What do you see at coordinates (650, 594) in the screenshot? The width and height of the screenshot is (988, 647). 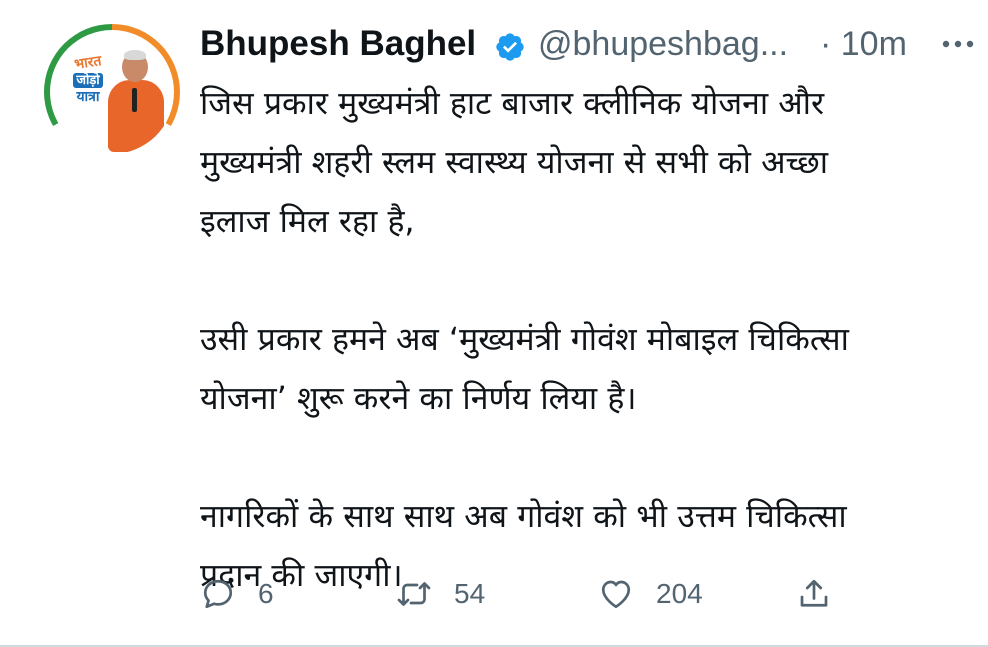 I see `like-button: 204` at bounding box center [650, 594].